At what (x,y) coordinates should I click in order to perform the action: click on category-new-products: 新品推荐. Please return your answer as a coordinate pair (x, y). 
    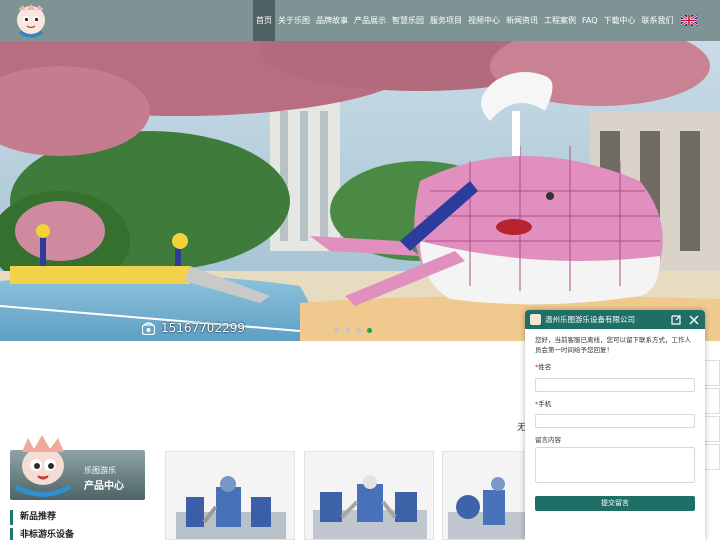
    Looking at the image, I should click on (77, 517).